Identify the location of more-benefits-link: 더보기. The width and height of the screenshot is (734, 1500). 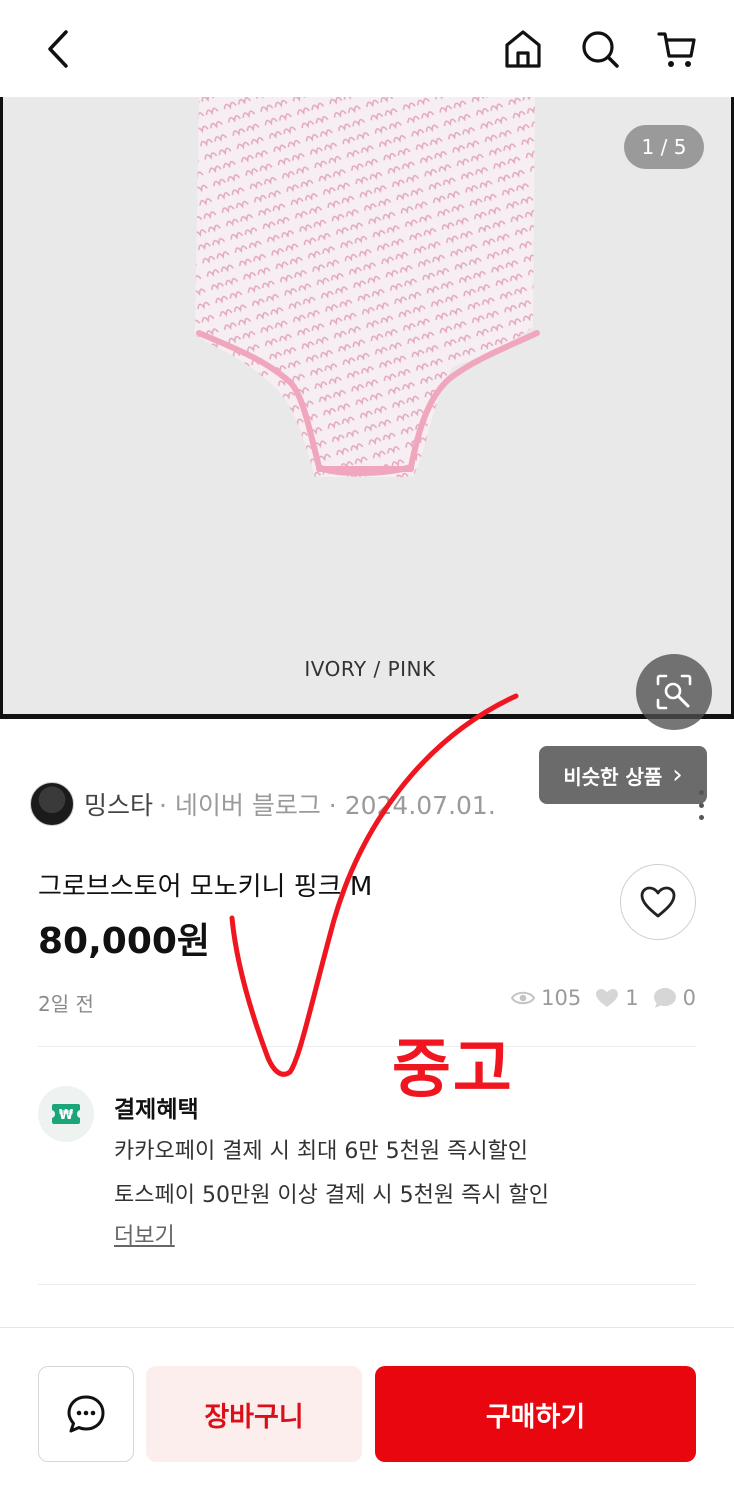
(144, 1234).